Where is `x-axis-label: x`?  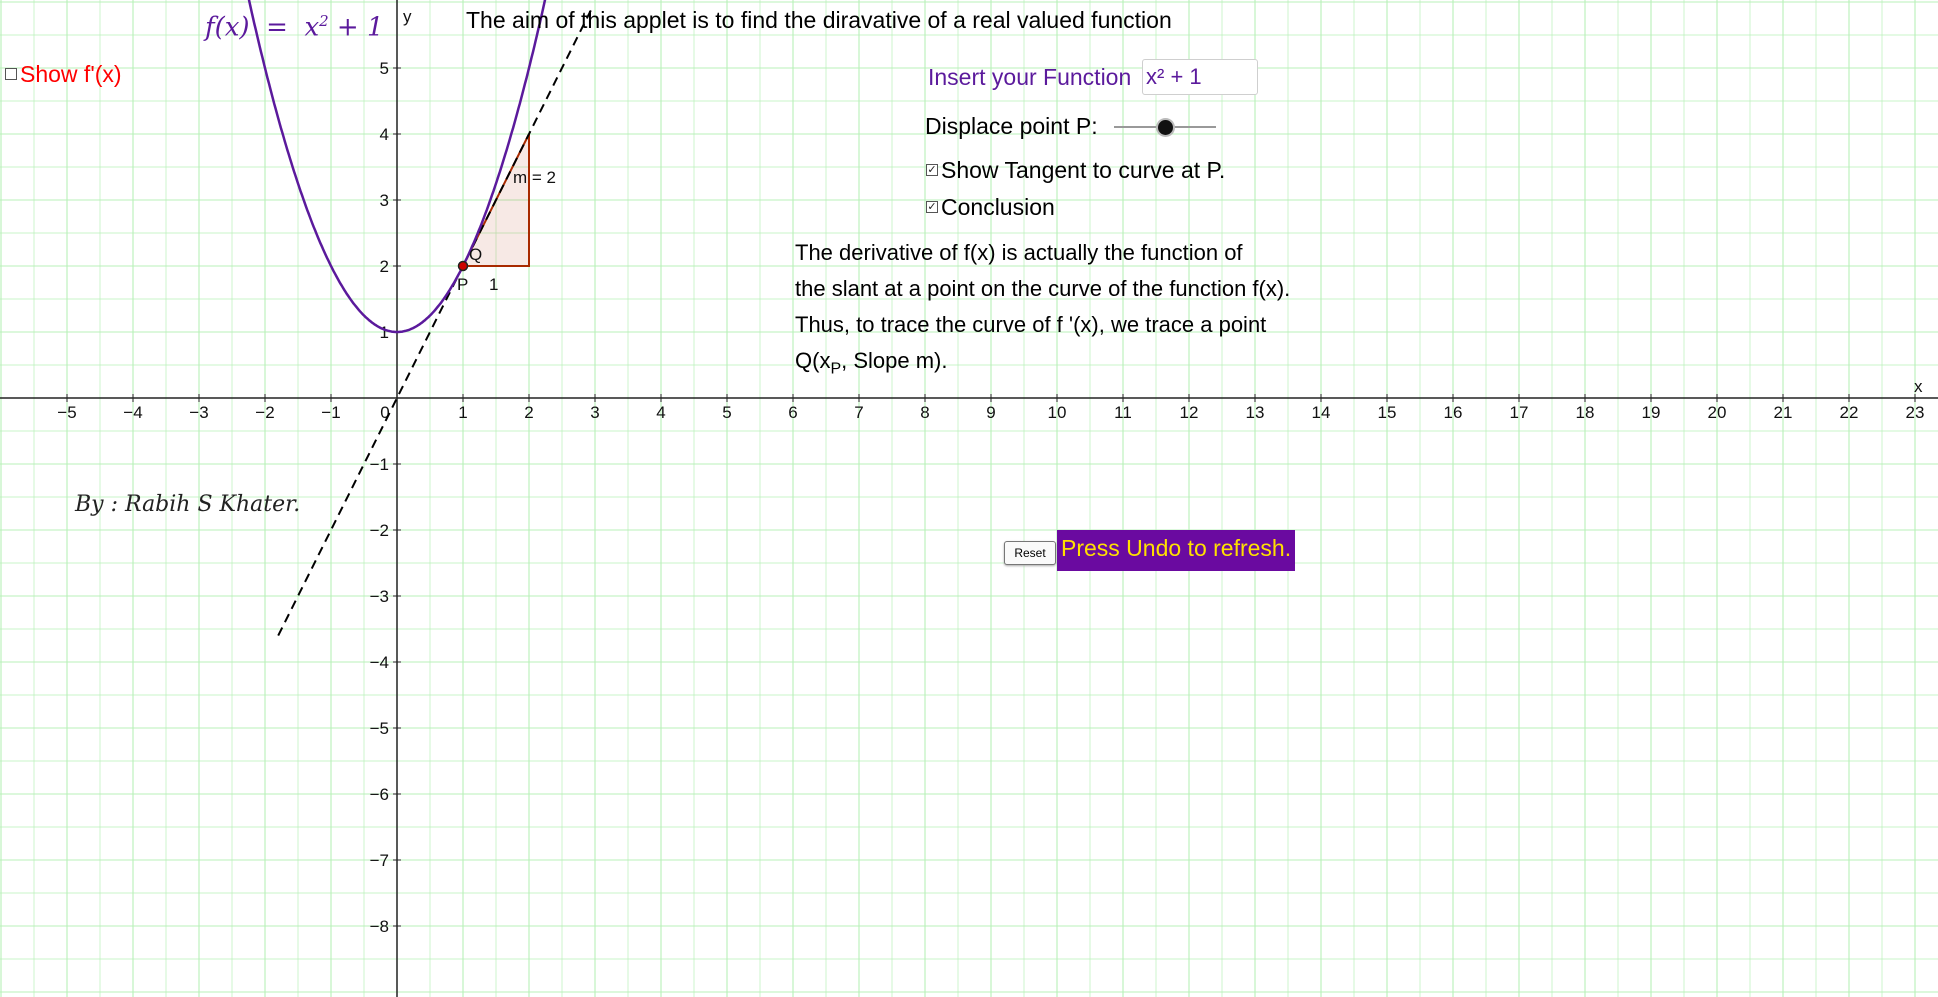
x-axis-label: x is located at coordinates (1918, 386).